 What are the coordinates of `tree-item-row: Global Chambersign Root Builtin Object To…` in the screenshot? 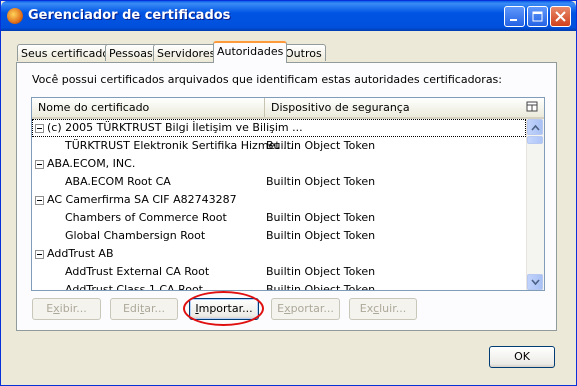 It's located at (279, 236).